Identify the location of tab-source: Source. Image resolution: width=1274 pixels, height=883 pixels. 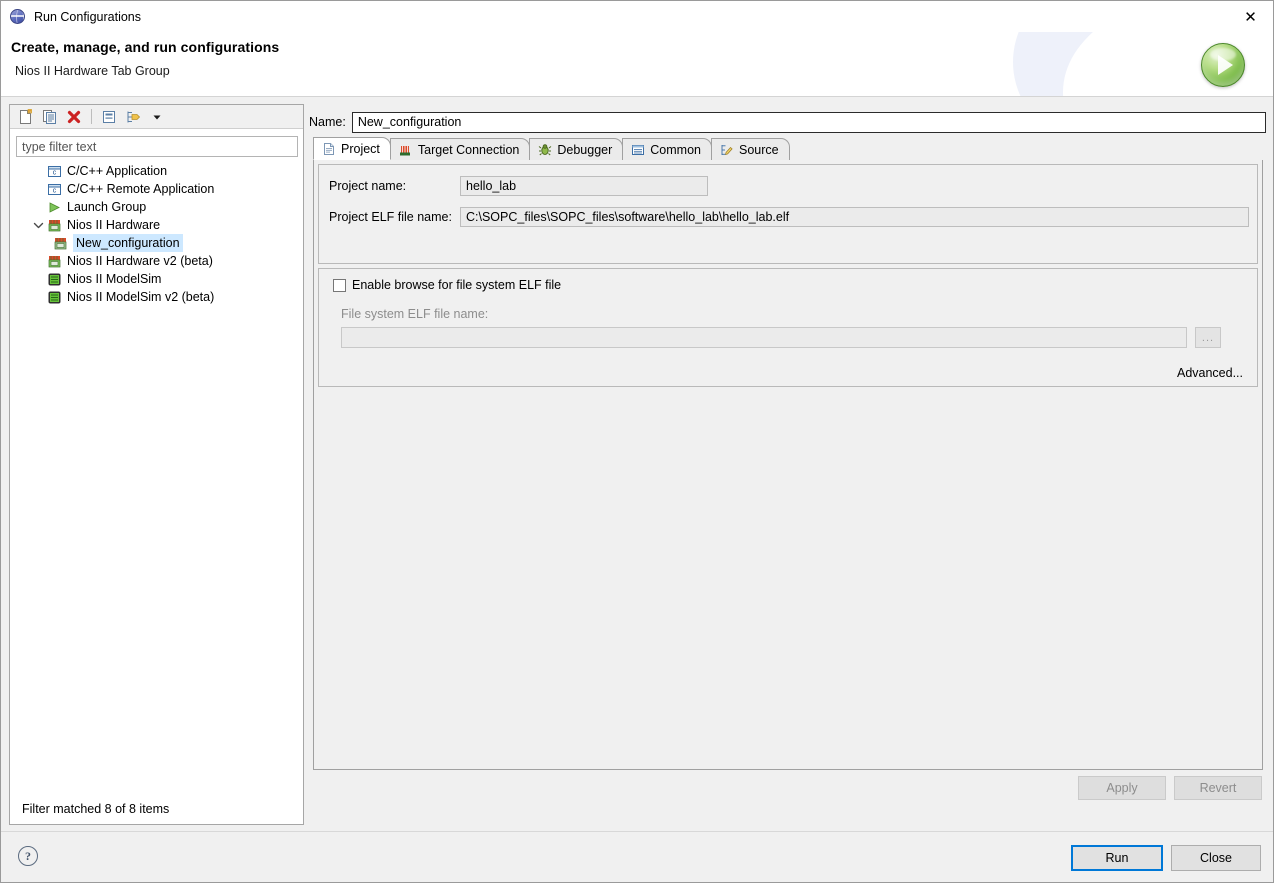
(750, 149).